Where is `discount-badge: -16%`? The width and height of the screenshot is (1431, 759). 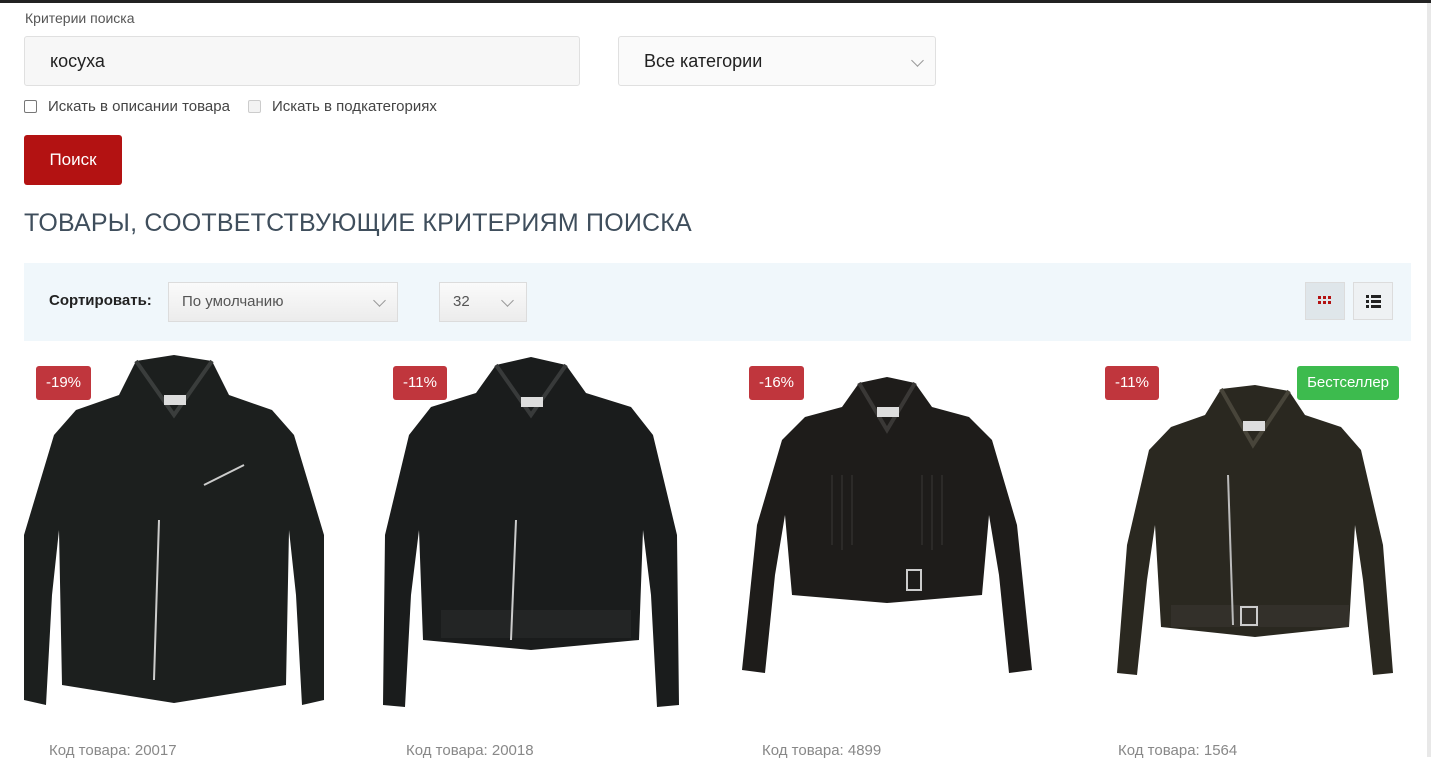
discount-badge: -16% is located at coordinates (777, 383).